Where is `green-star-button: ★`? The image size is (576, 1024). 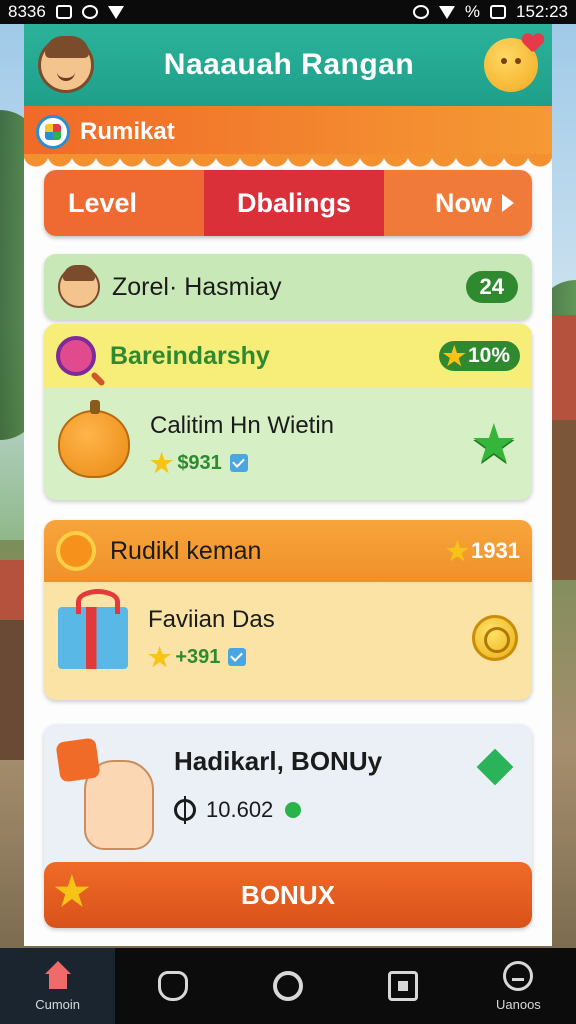 green-star-button: ★ is located at coordinates (494, 444).